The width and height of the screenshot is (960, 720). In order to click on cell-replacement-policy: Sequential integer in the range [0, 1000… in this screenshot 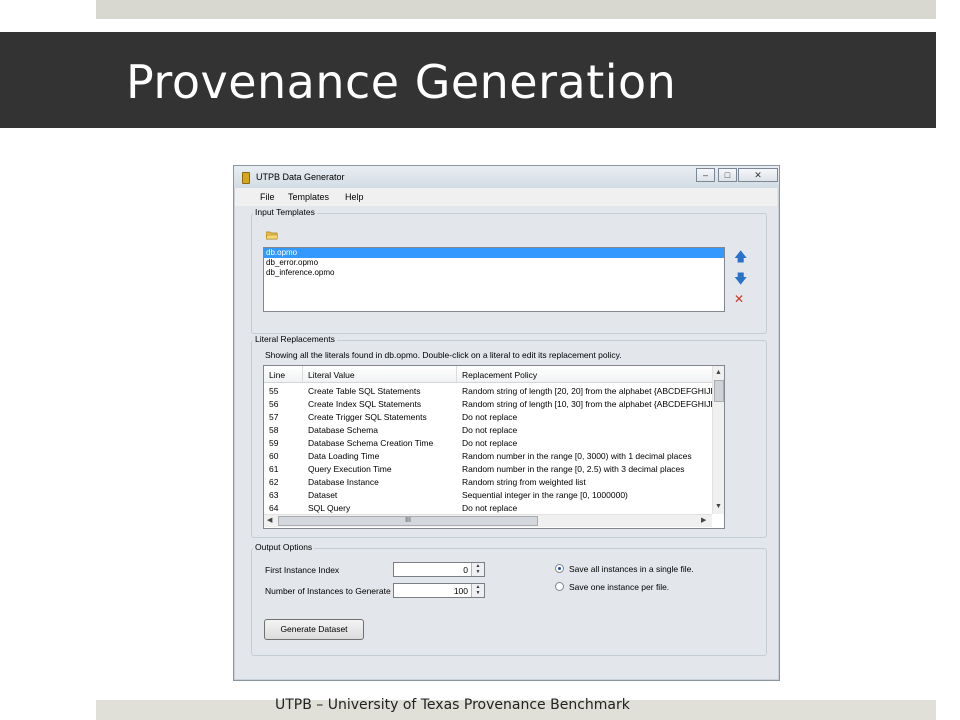, I will do `click(545, 495)`.